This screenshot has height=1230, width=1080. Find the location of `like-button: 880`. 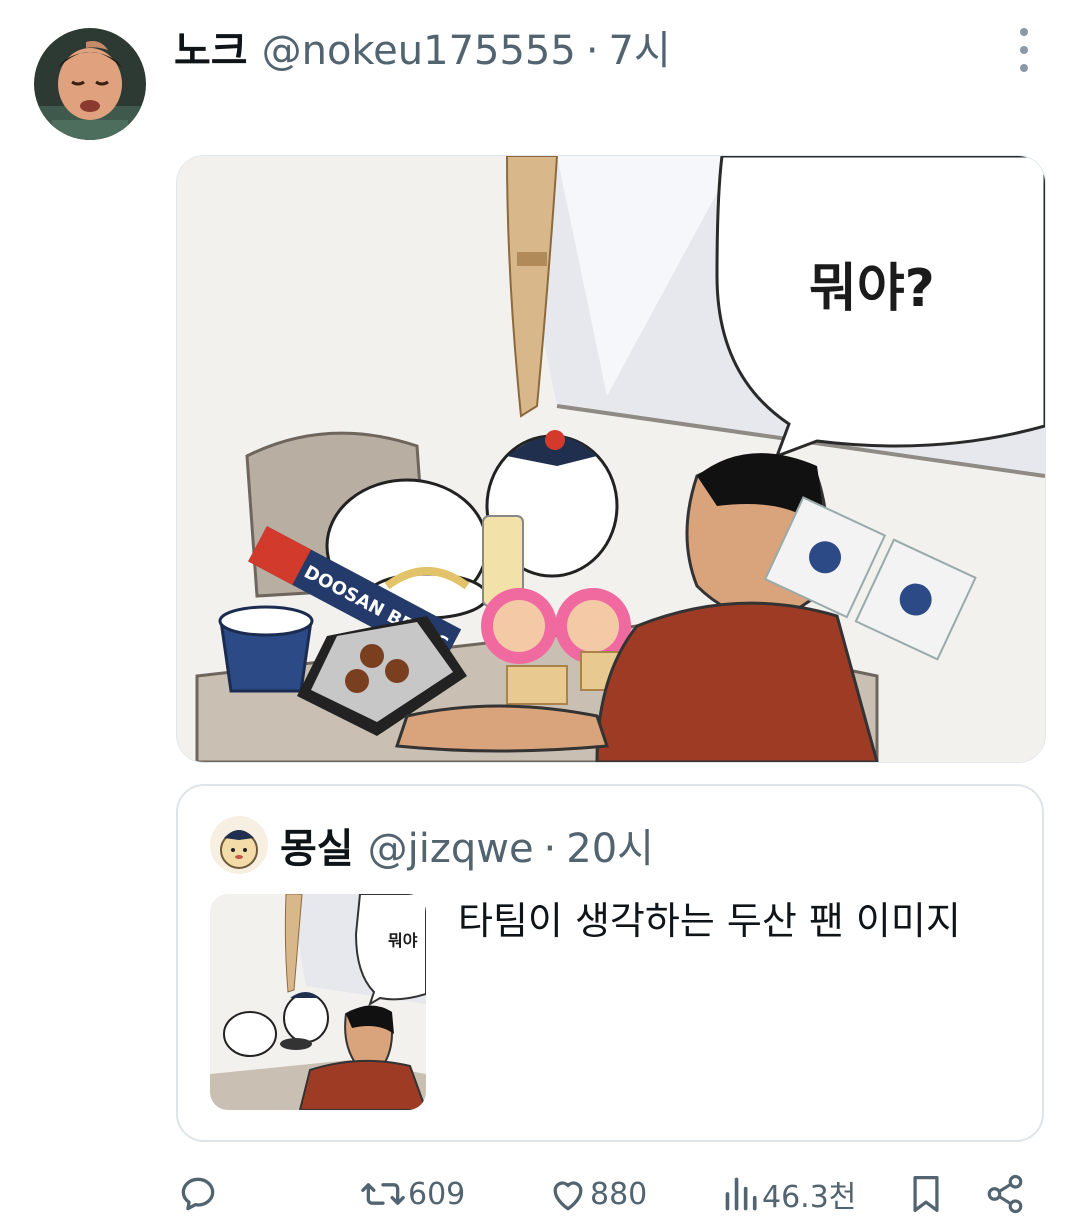

like-button: 880 is located at coordinates (596, 1194).